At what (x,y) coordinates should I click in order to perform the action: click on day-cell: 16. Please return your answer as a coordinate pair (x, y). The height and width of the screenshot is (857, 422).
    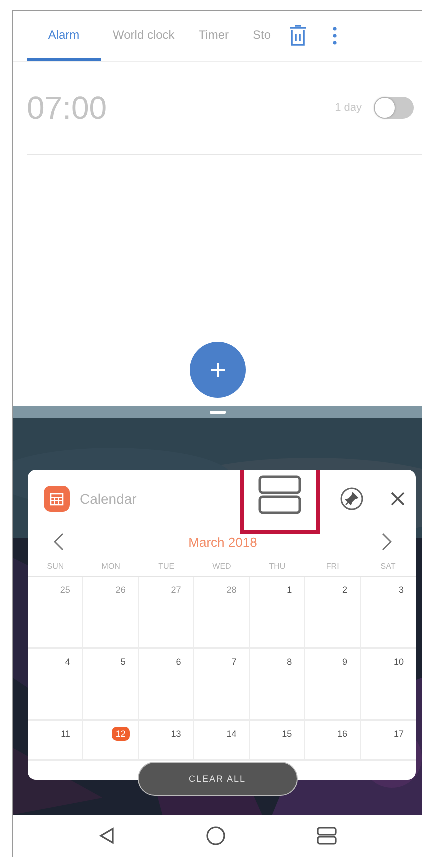
    Looking at the image, I should click on (333, 741).